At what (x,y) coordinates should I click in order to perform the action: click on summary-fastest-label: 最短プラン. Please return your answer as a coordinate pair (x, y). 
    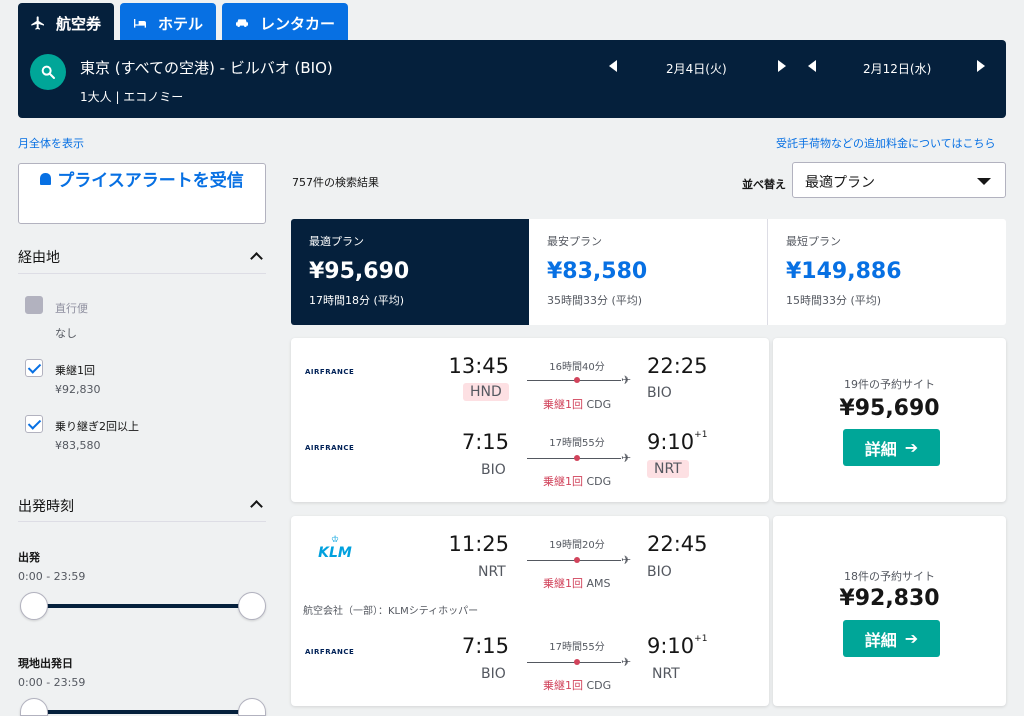
    Looking at the image, I should click on (813, 241).